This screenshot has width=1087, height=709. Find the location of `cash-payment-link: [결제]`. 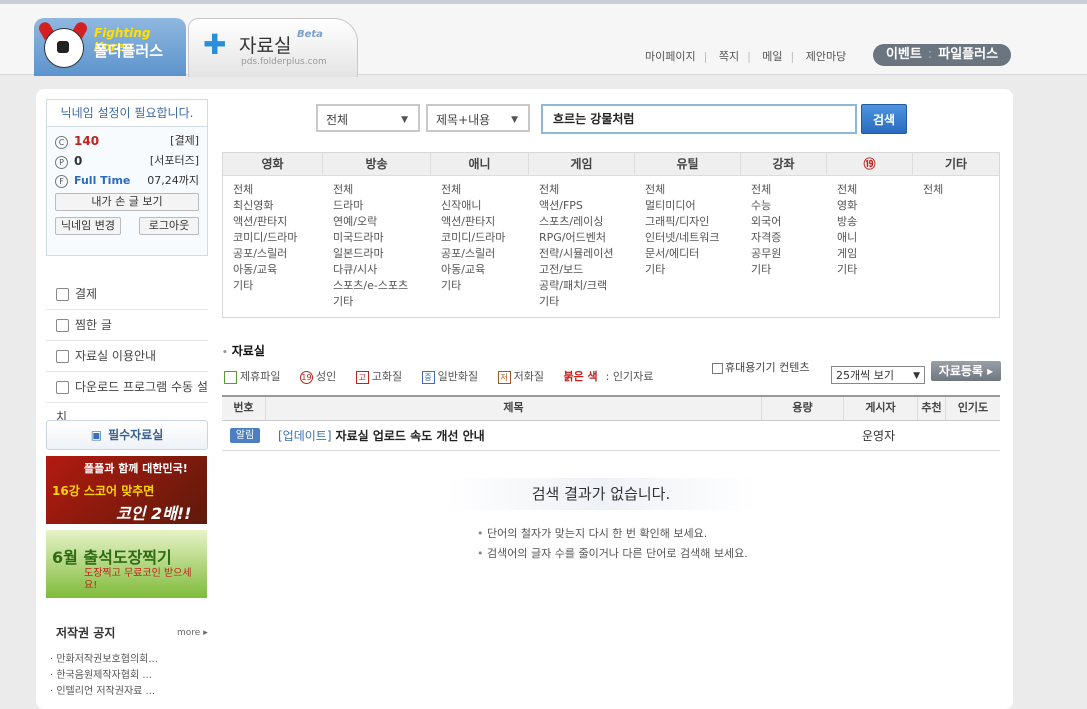

cash-payment-link: [결제] is located at coordinates (184, 141).